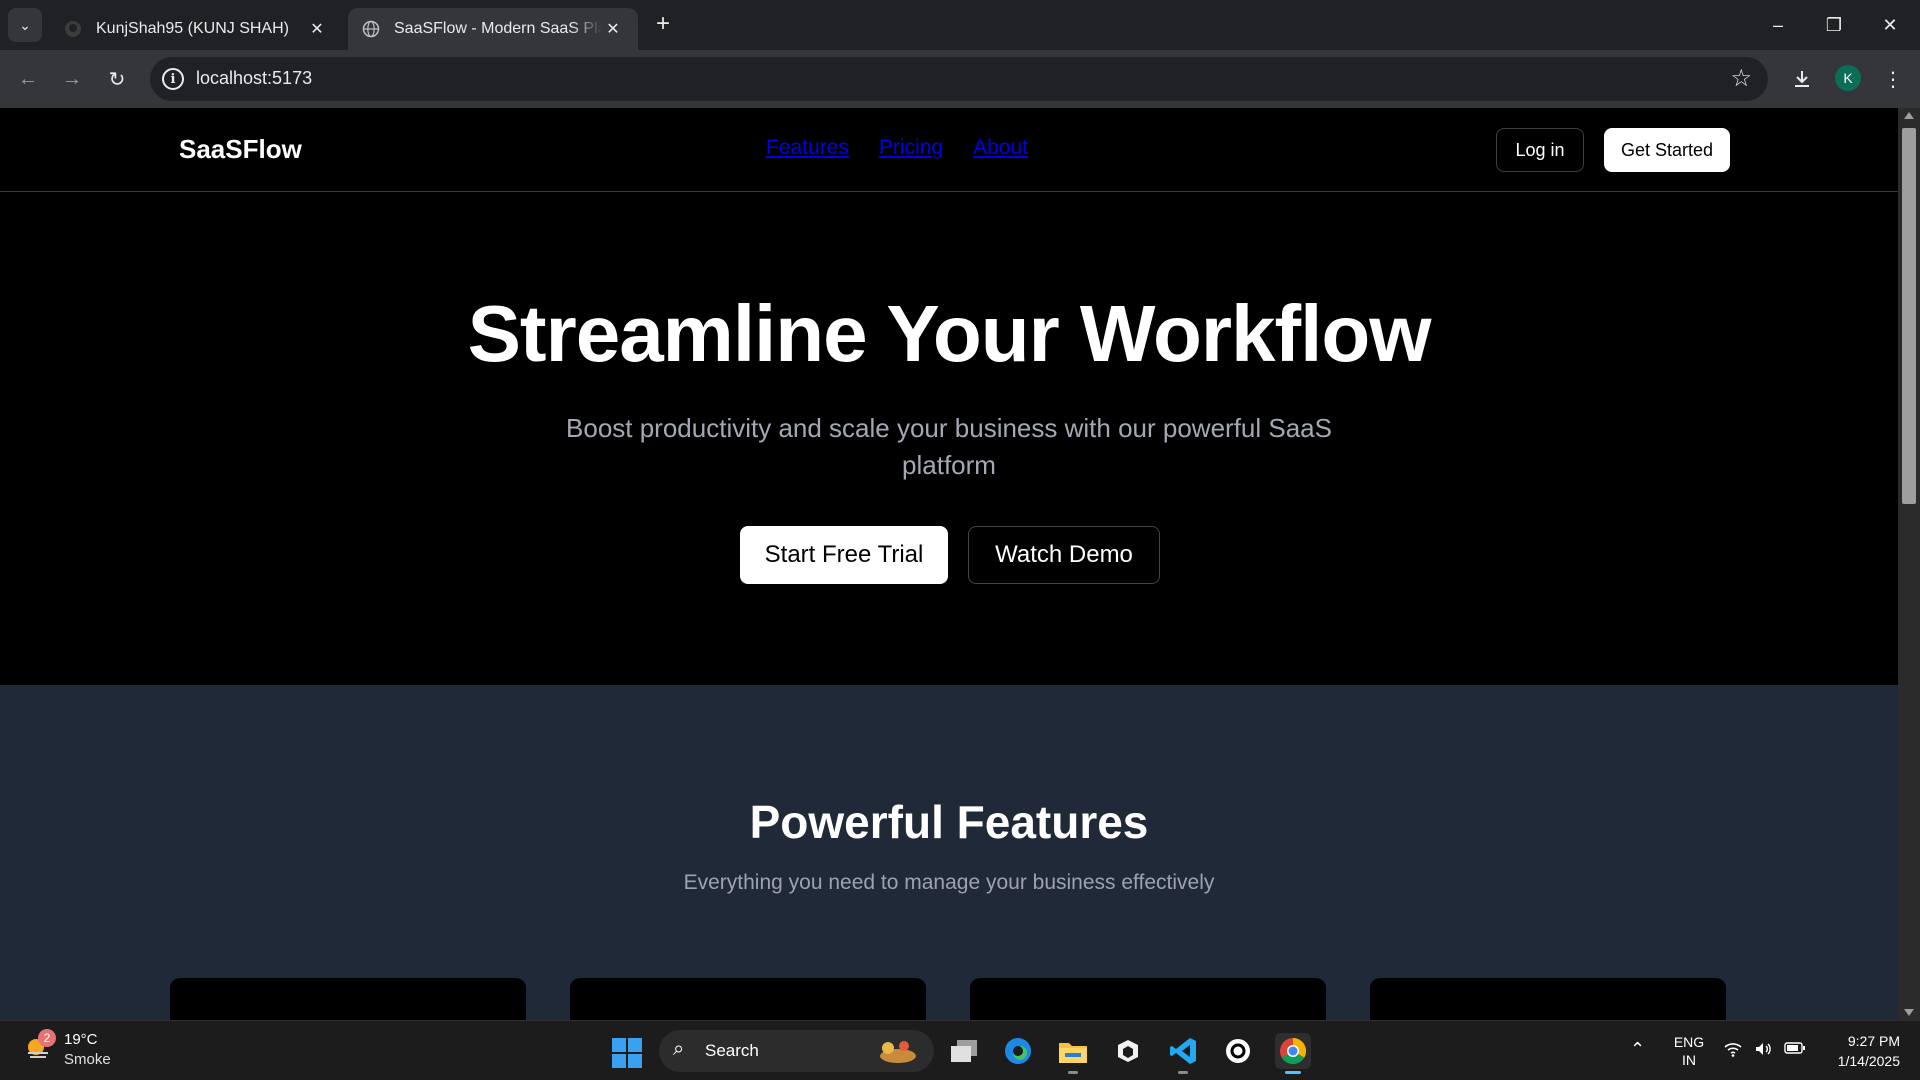 Image resolution: width=1920 pixels, height=1080 pixels. Describe the element at coordinates (949, 822) in the screenshot. I see `features-title: Powerful Features` at that location.